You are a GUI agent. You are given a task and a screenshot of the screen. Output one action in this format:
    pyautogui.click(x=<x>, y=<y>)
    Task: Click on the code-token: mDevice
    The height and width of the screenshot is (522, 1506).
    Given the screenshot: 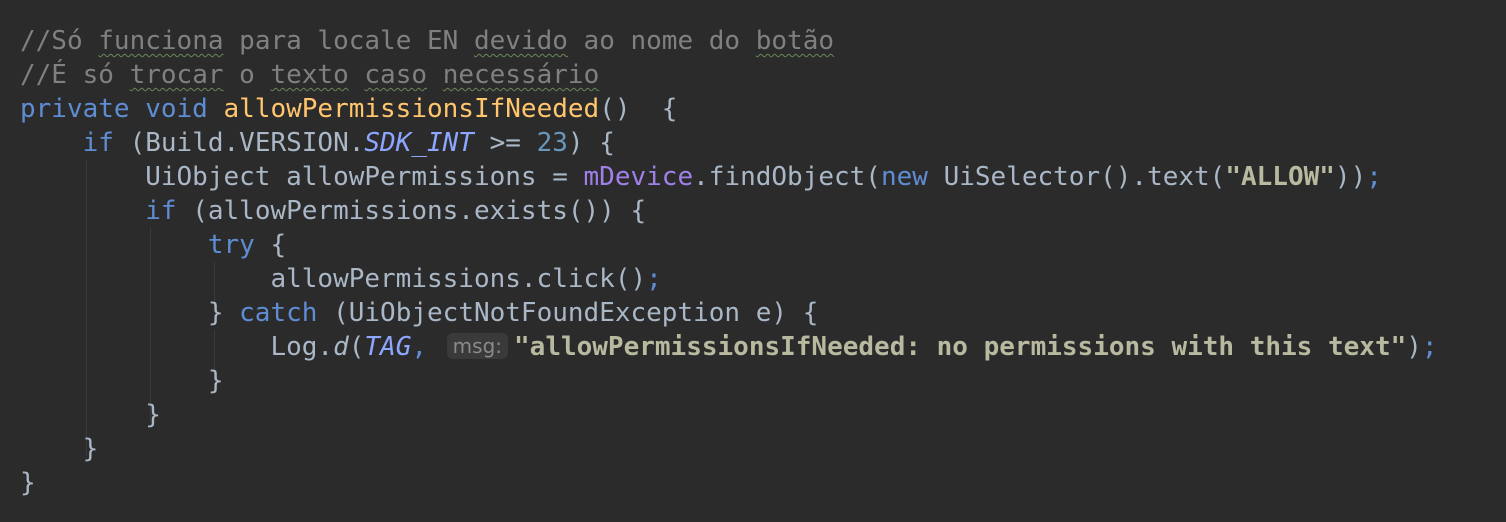 What is the action you would take?
    pyautogui.click(x=638, y=177)
    